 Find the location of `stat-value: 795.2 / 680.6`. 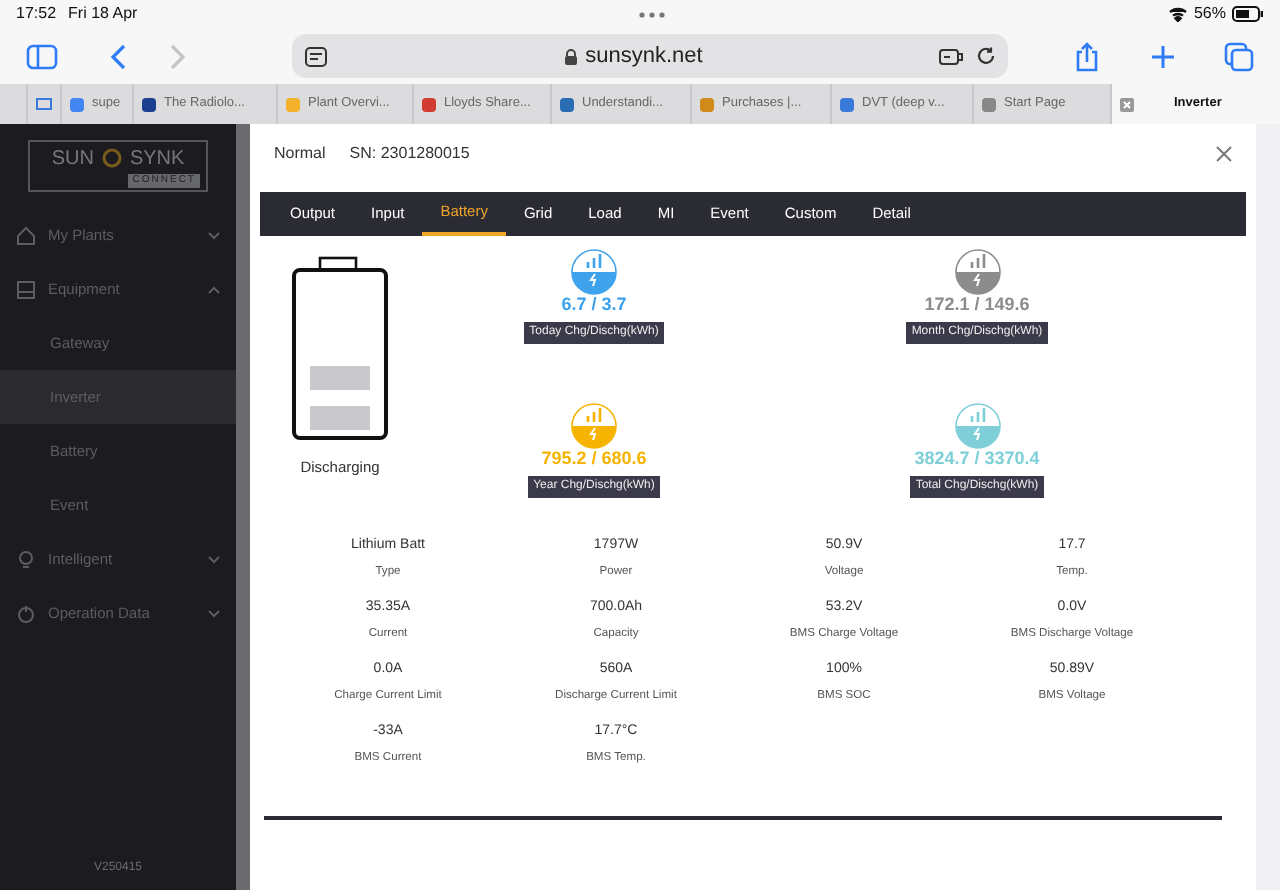

stat-value: 795.2 / 680.6 is located at coordinates (594, 459).